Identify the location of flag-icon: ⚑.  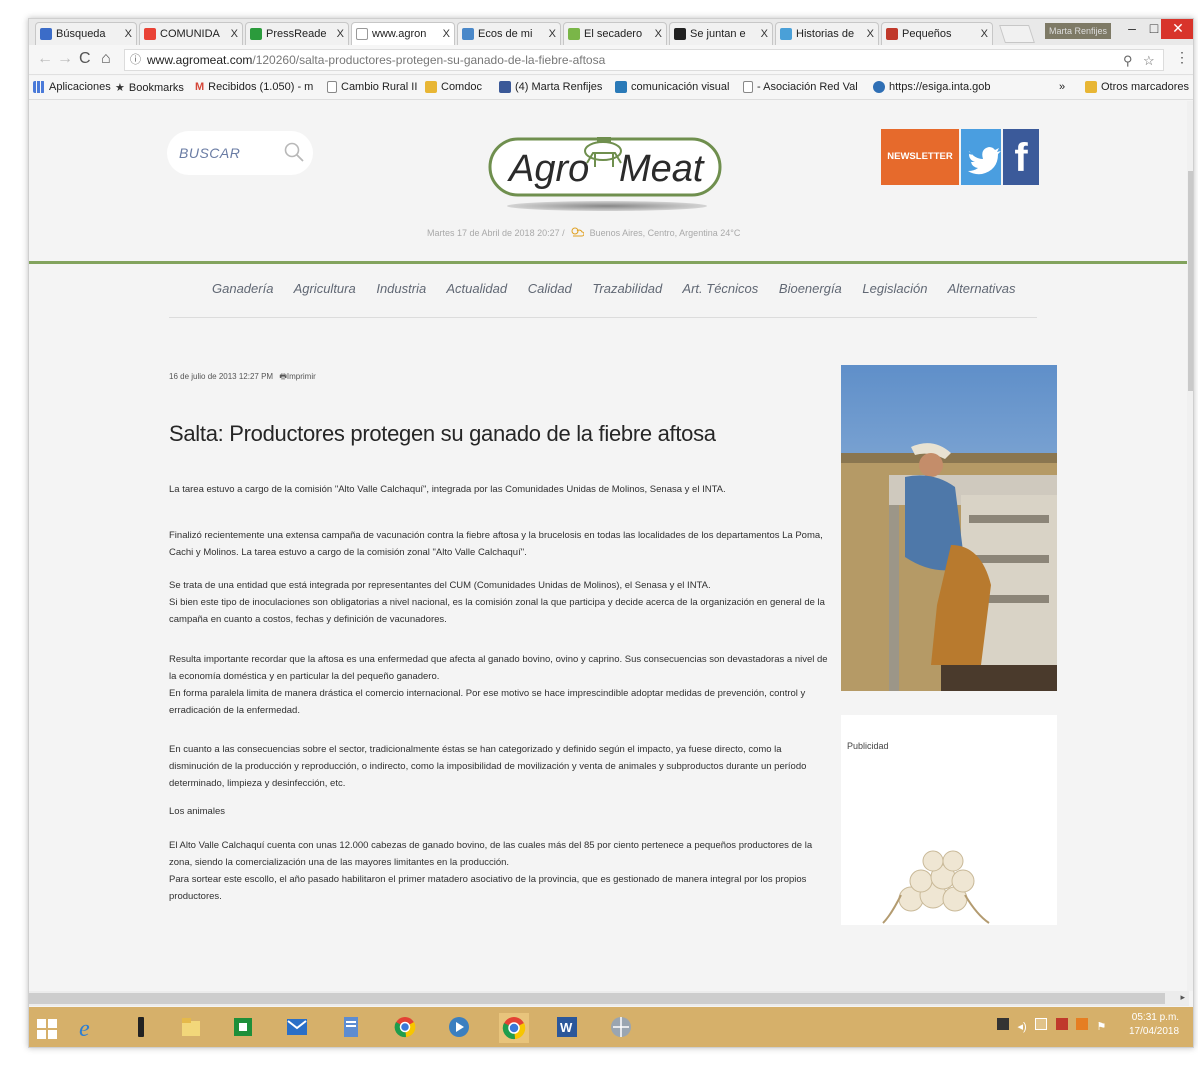
(1101, 1027).